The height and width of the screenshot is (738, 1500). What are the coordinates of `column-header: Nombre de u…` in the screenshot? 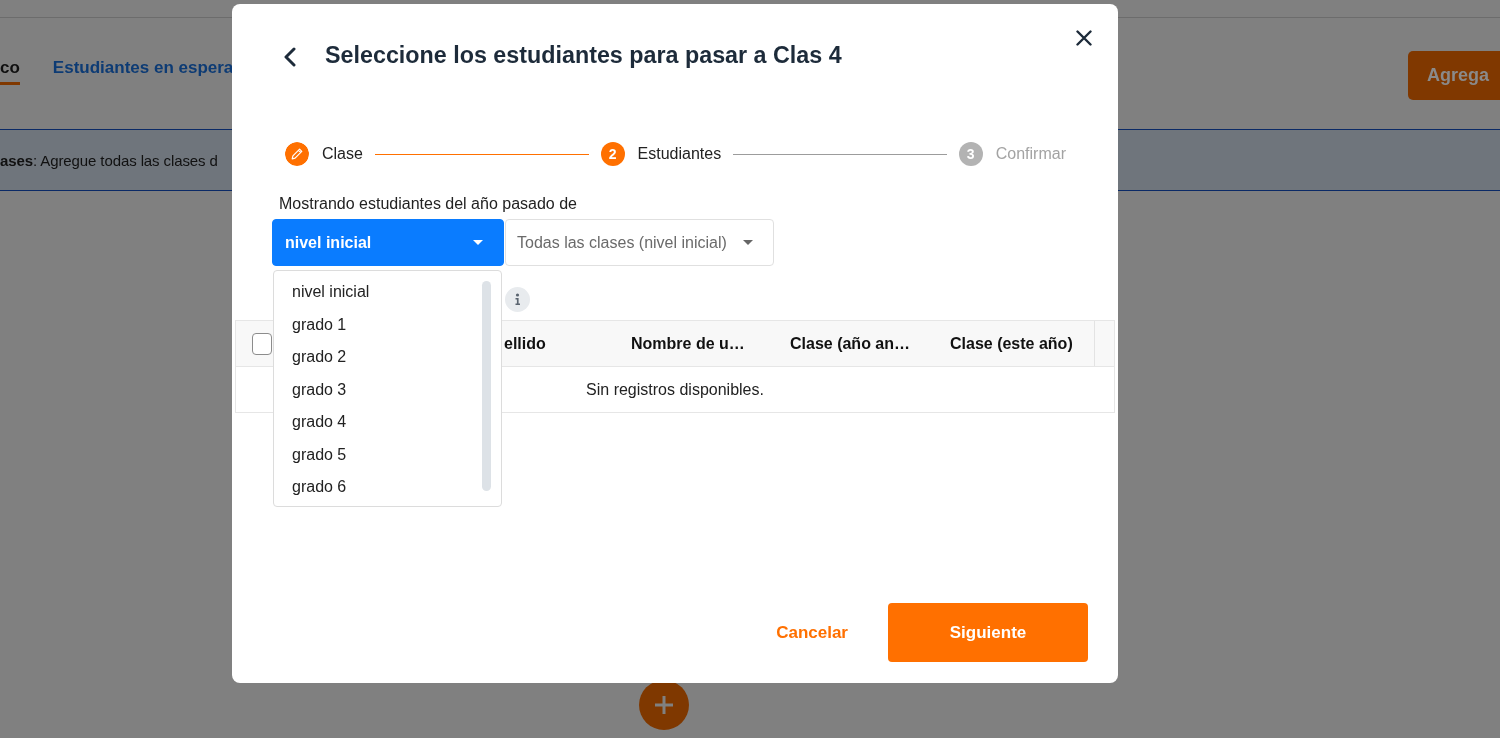 It's located at (688, 343).